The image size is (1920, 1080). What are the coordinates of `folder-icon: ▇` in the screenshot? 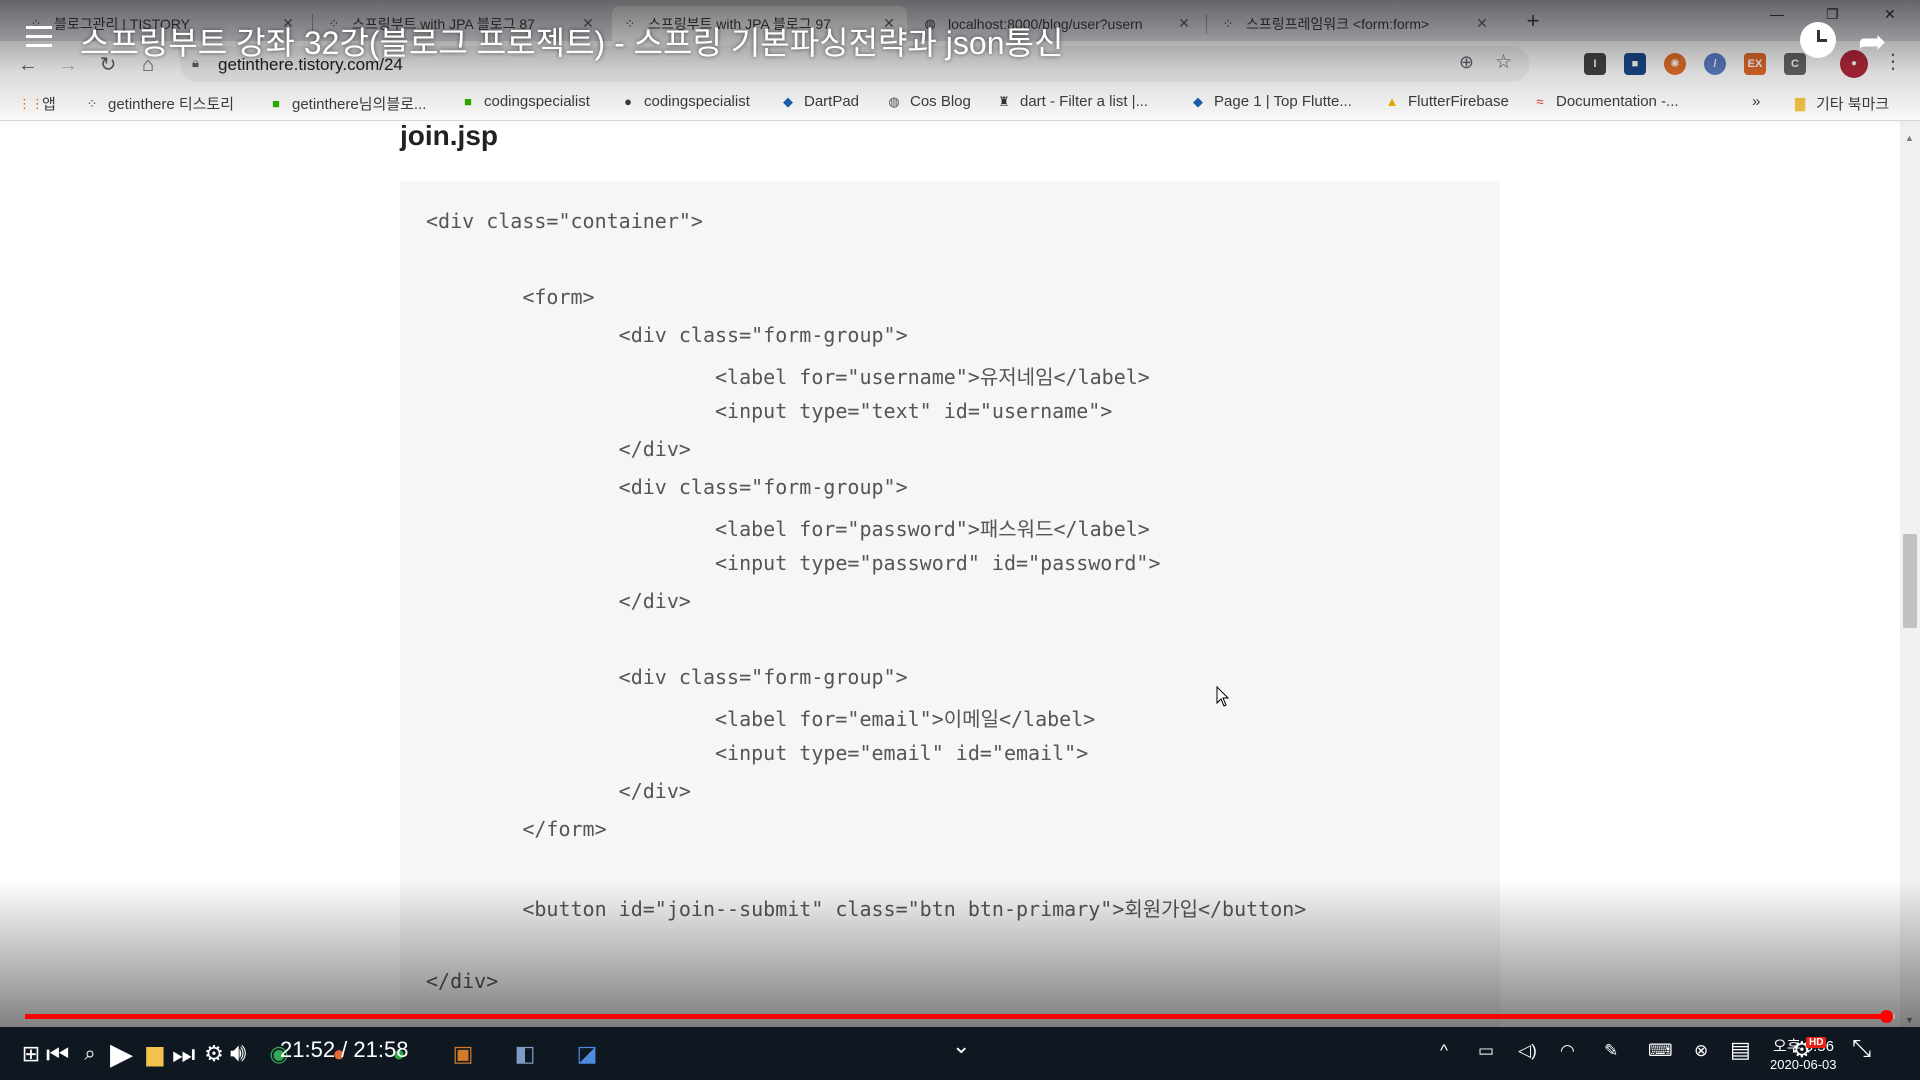 It's located at (1800, 103).